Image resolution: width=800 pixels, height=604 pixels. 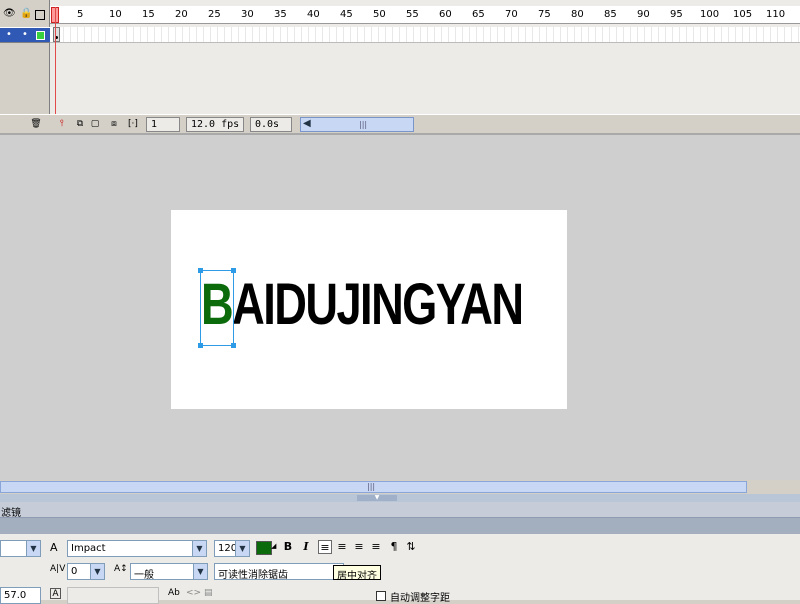 I want to click on timeline-status-bar: 🗑 ⫯ ⧉ ▢ ⧈ [·] 1 12.0 fps 0.0s ◀ |||, so click(x=400, y=123).